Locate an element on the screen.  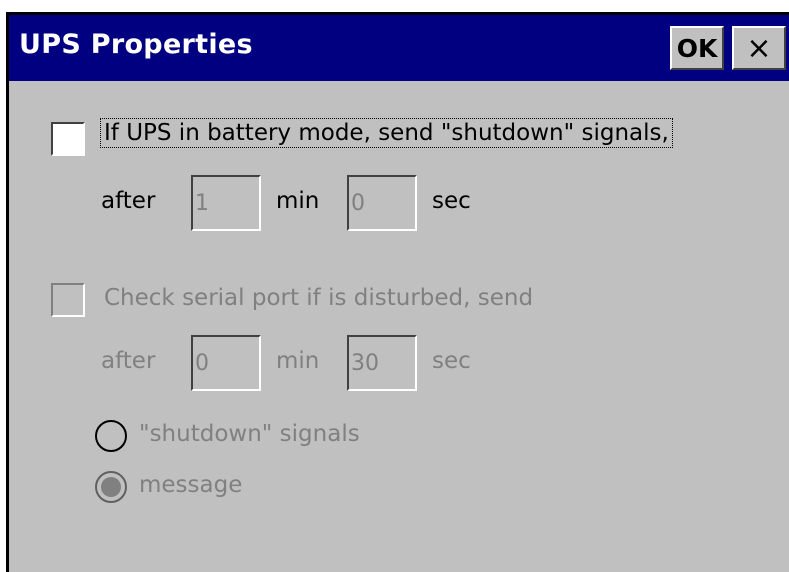
battery-min-label: min is located at coordinates (298, 201).